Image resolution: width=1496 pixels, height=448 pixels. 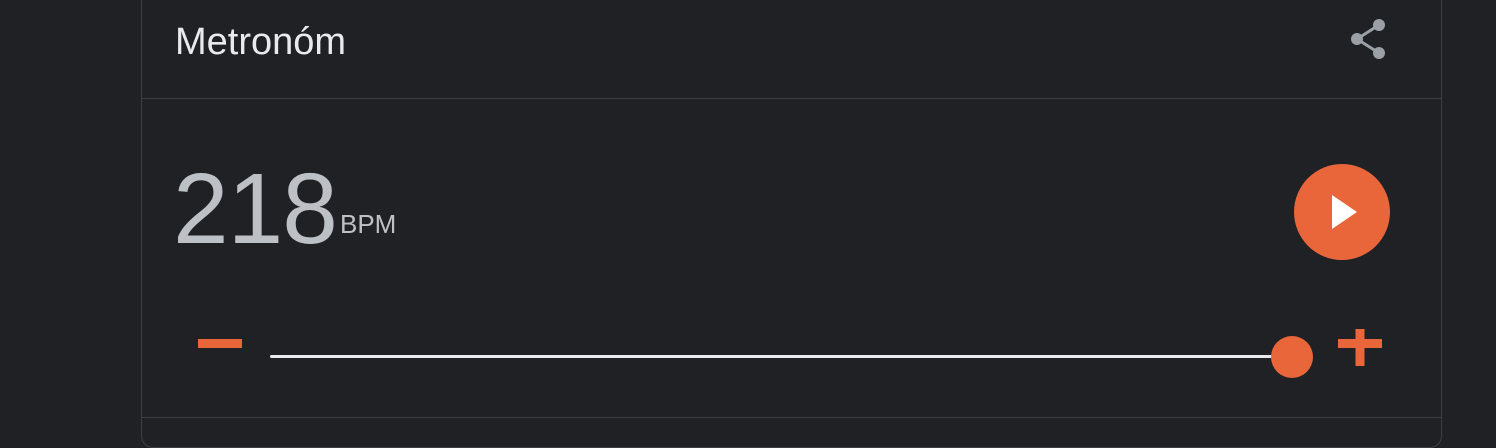 I want to click on tempo-slider, so click(x=791, y=357).